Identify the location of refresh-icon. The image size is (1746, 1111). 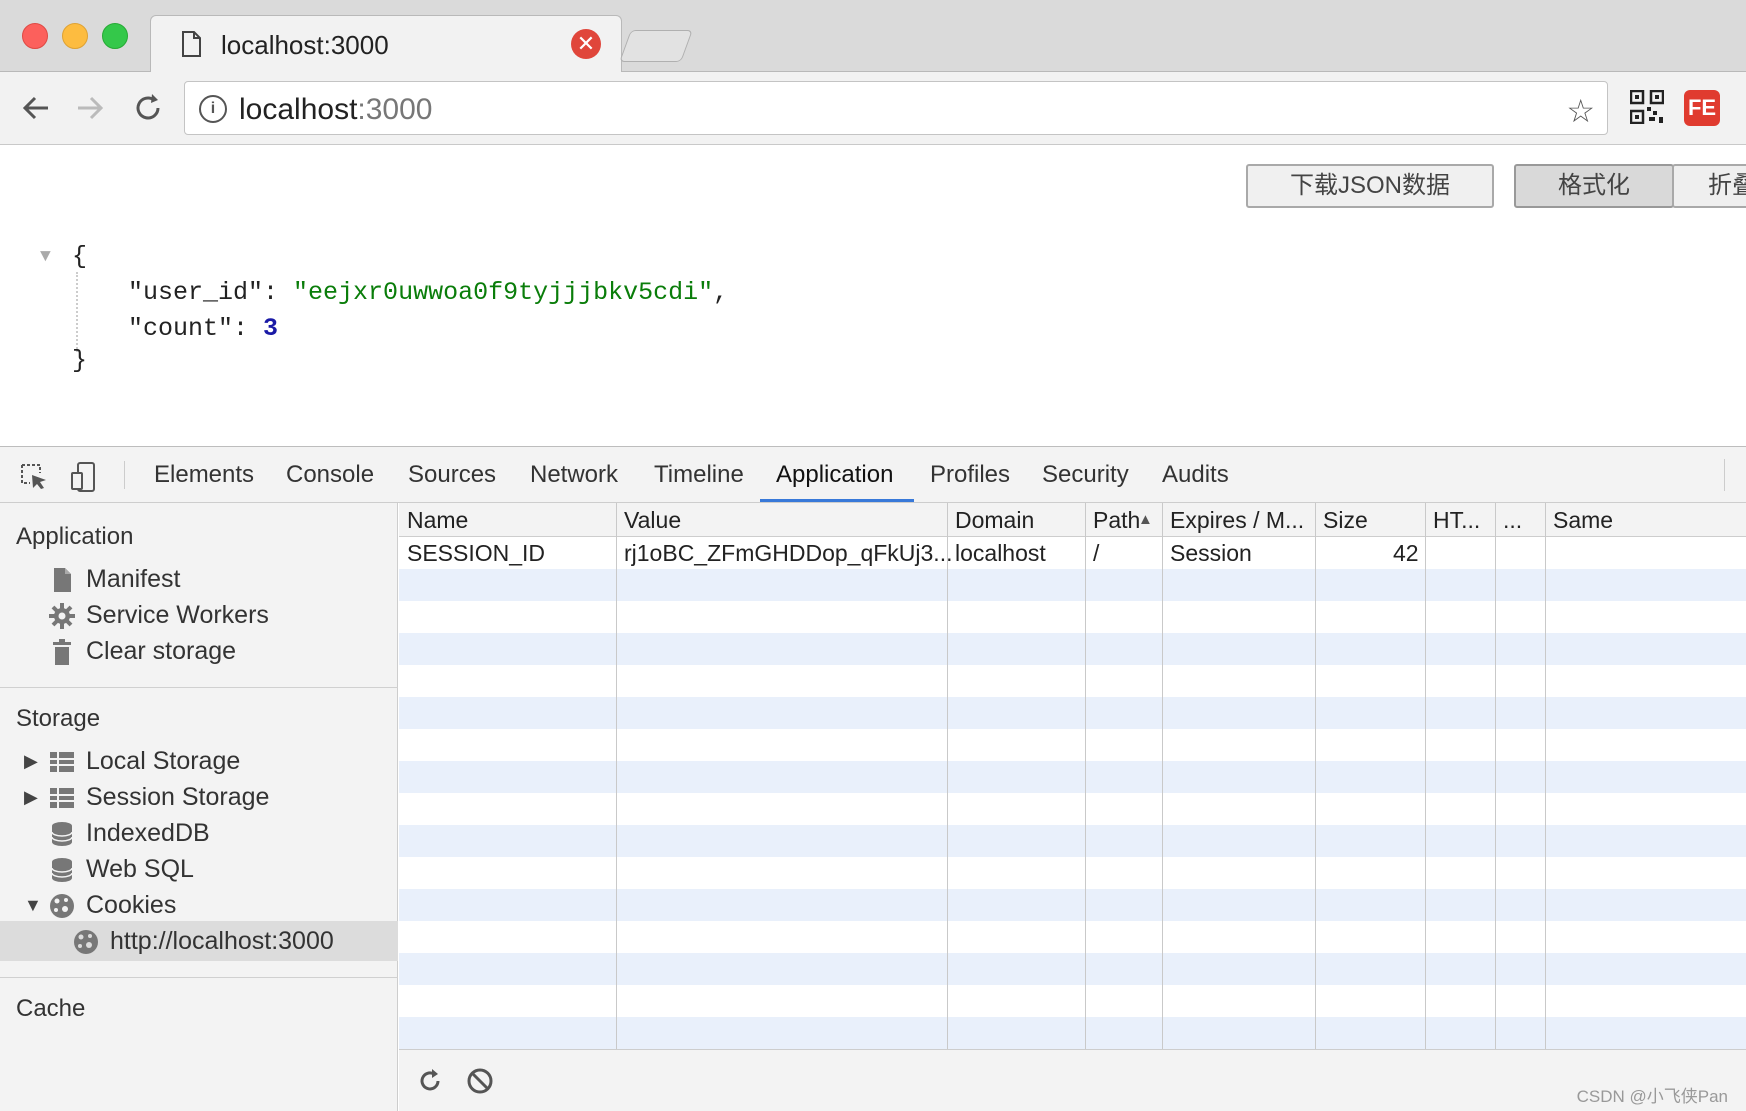
(430, 1081).